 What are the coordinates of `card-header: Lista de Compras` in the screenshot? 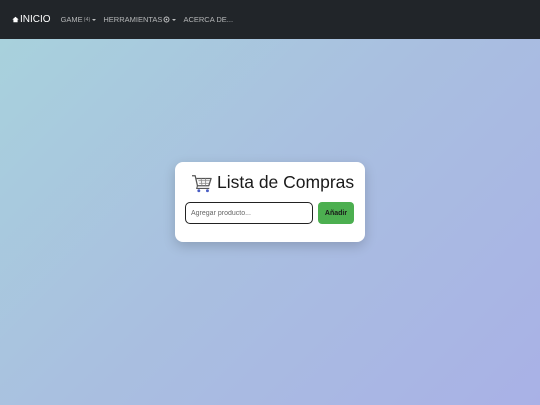 It's located at (272, 182).